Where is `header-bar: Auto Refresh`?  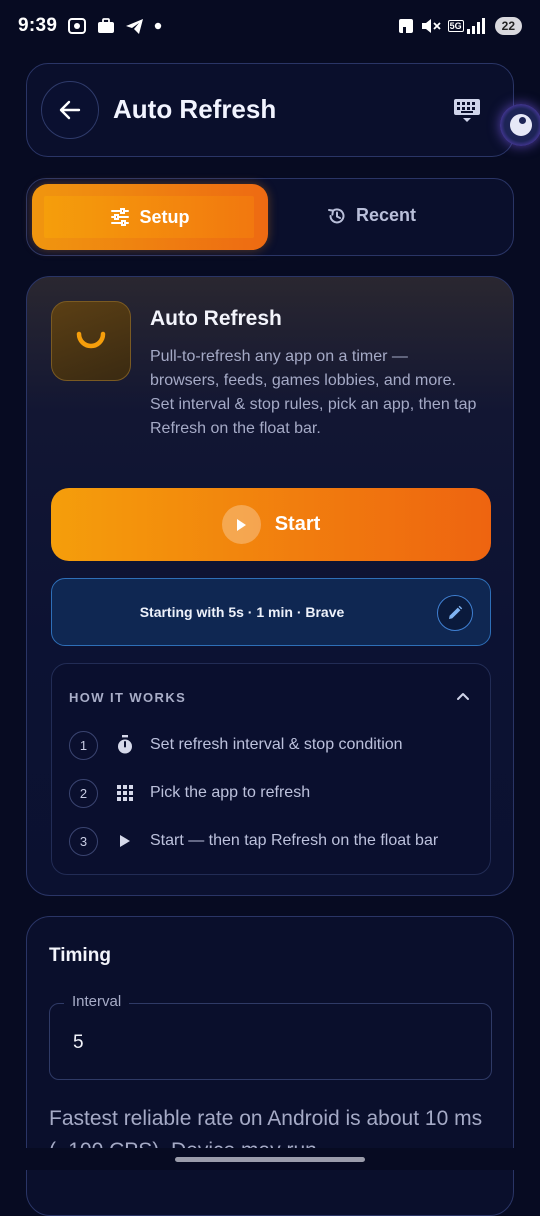 header-bar: Auto Refresh is located at coordinates (270, 110).